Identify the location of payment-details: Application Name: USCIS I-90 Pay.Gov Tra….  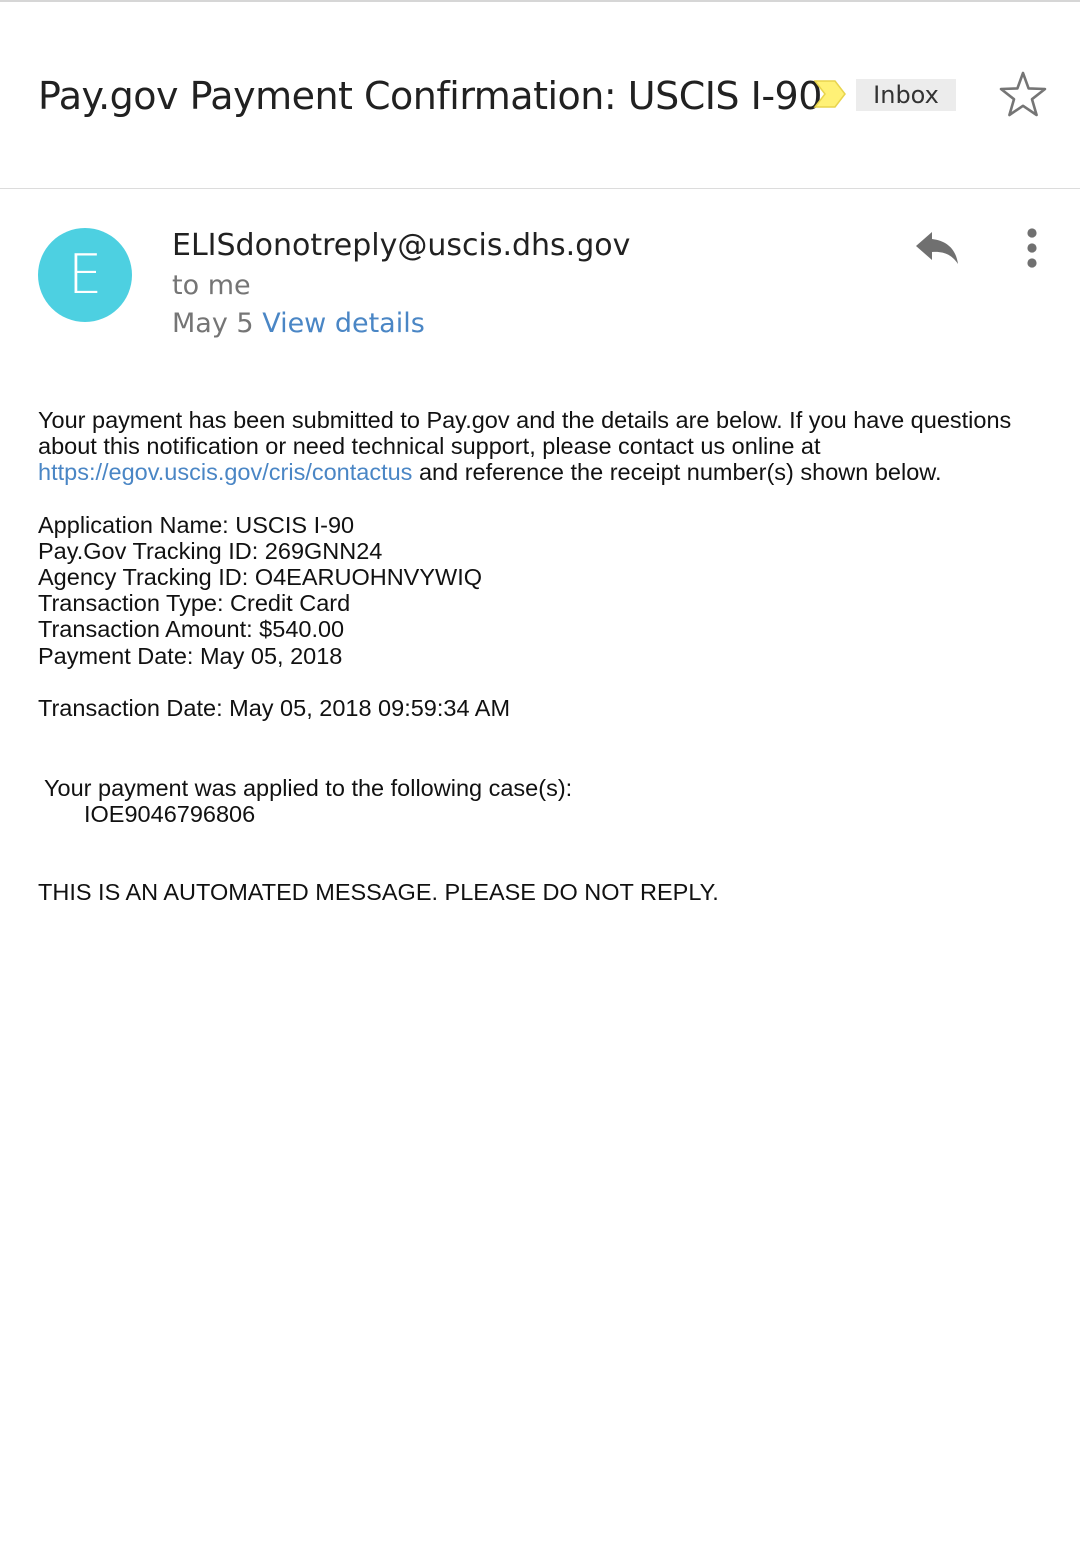
(543, 590).